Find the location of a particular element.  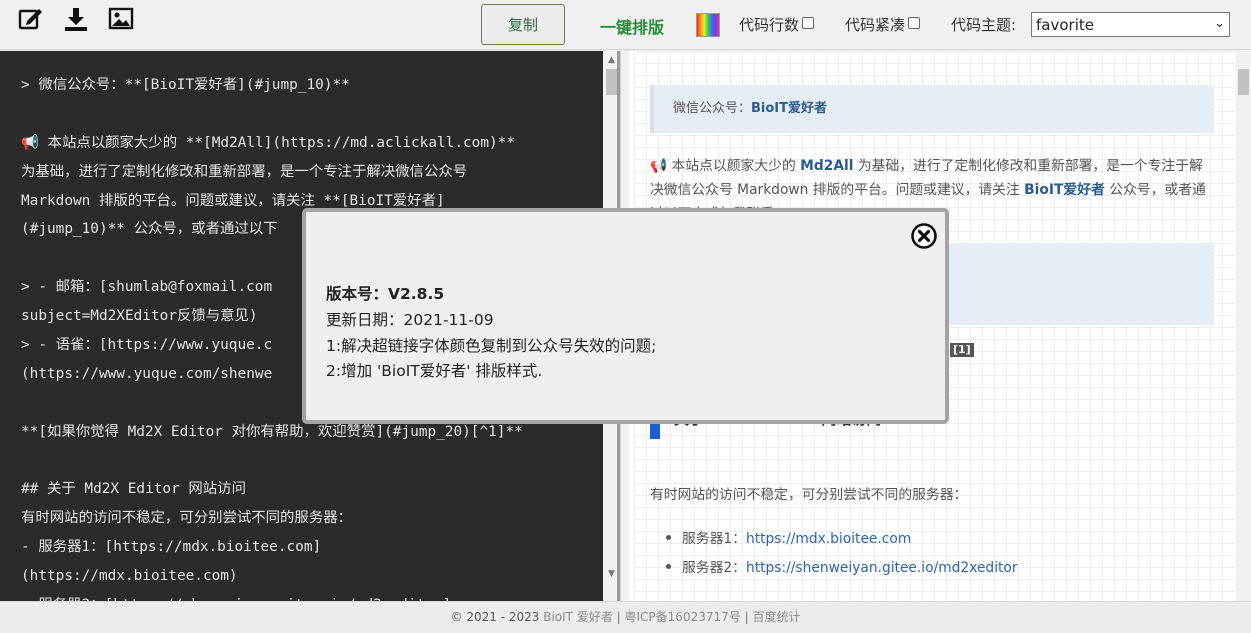

download-icon is located at coordinates (76, 19).